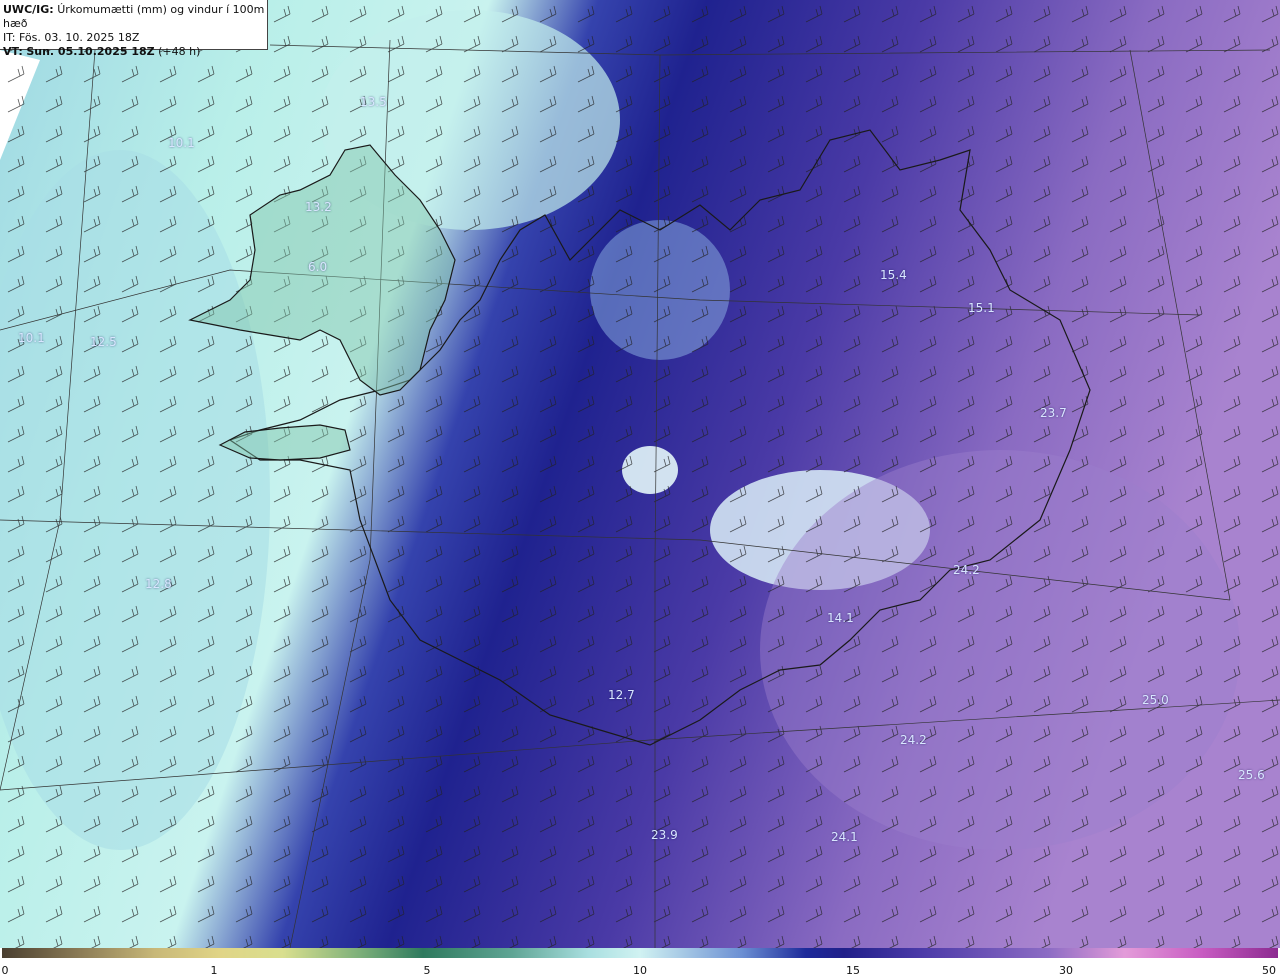 This screenshot has height=978, width=1280. I want to click on value-label: 14.1, so click(840, 618).